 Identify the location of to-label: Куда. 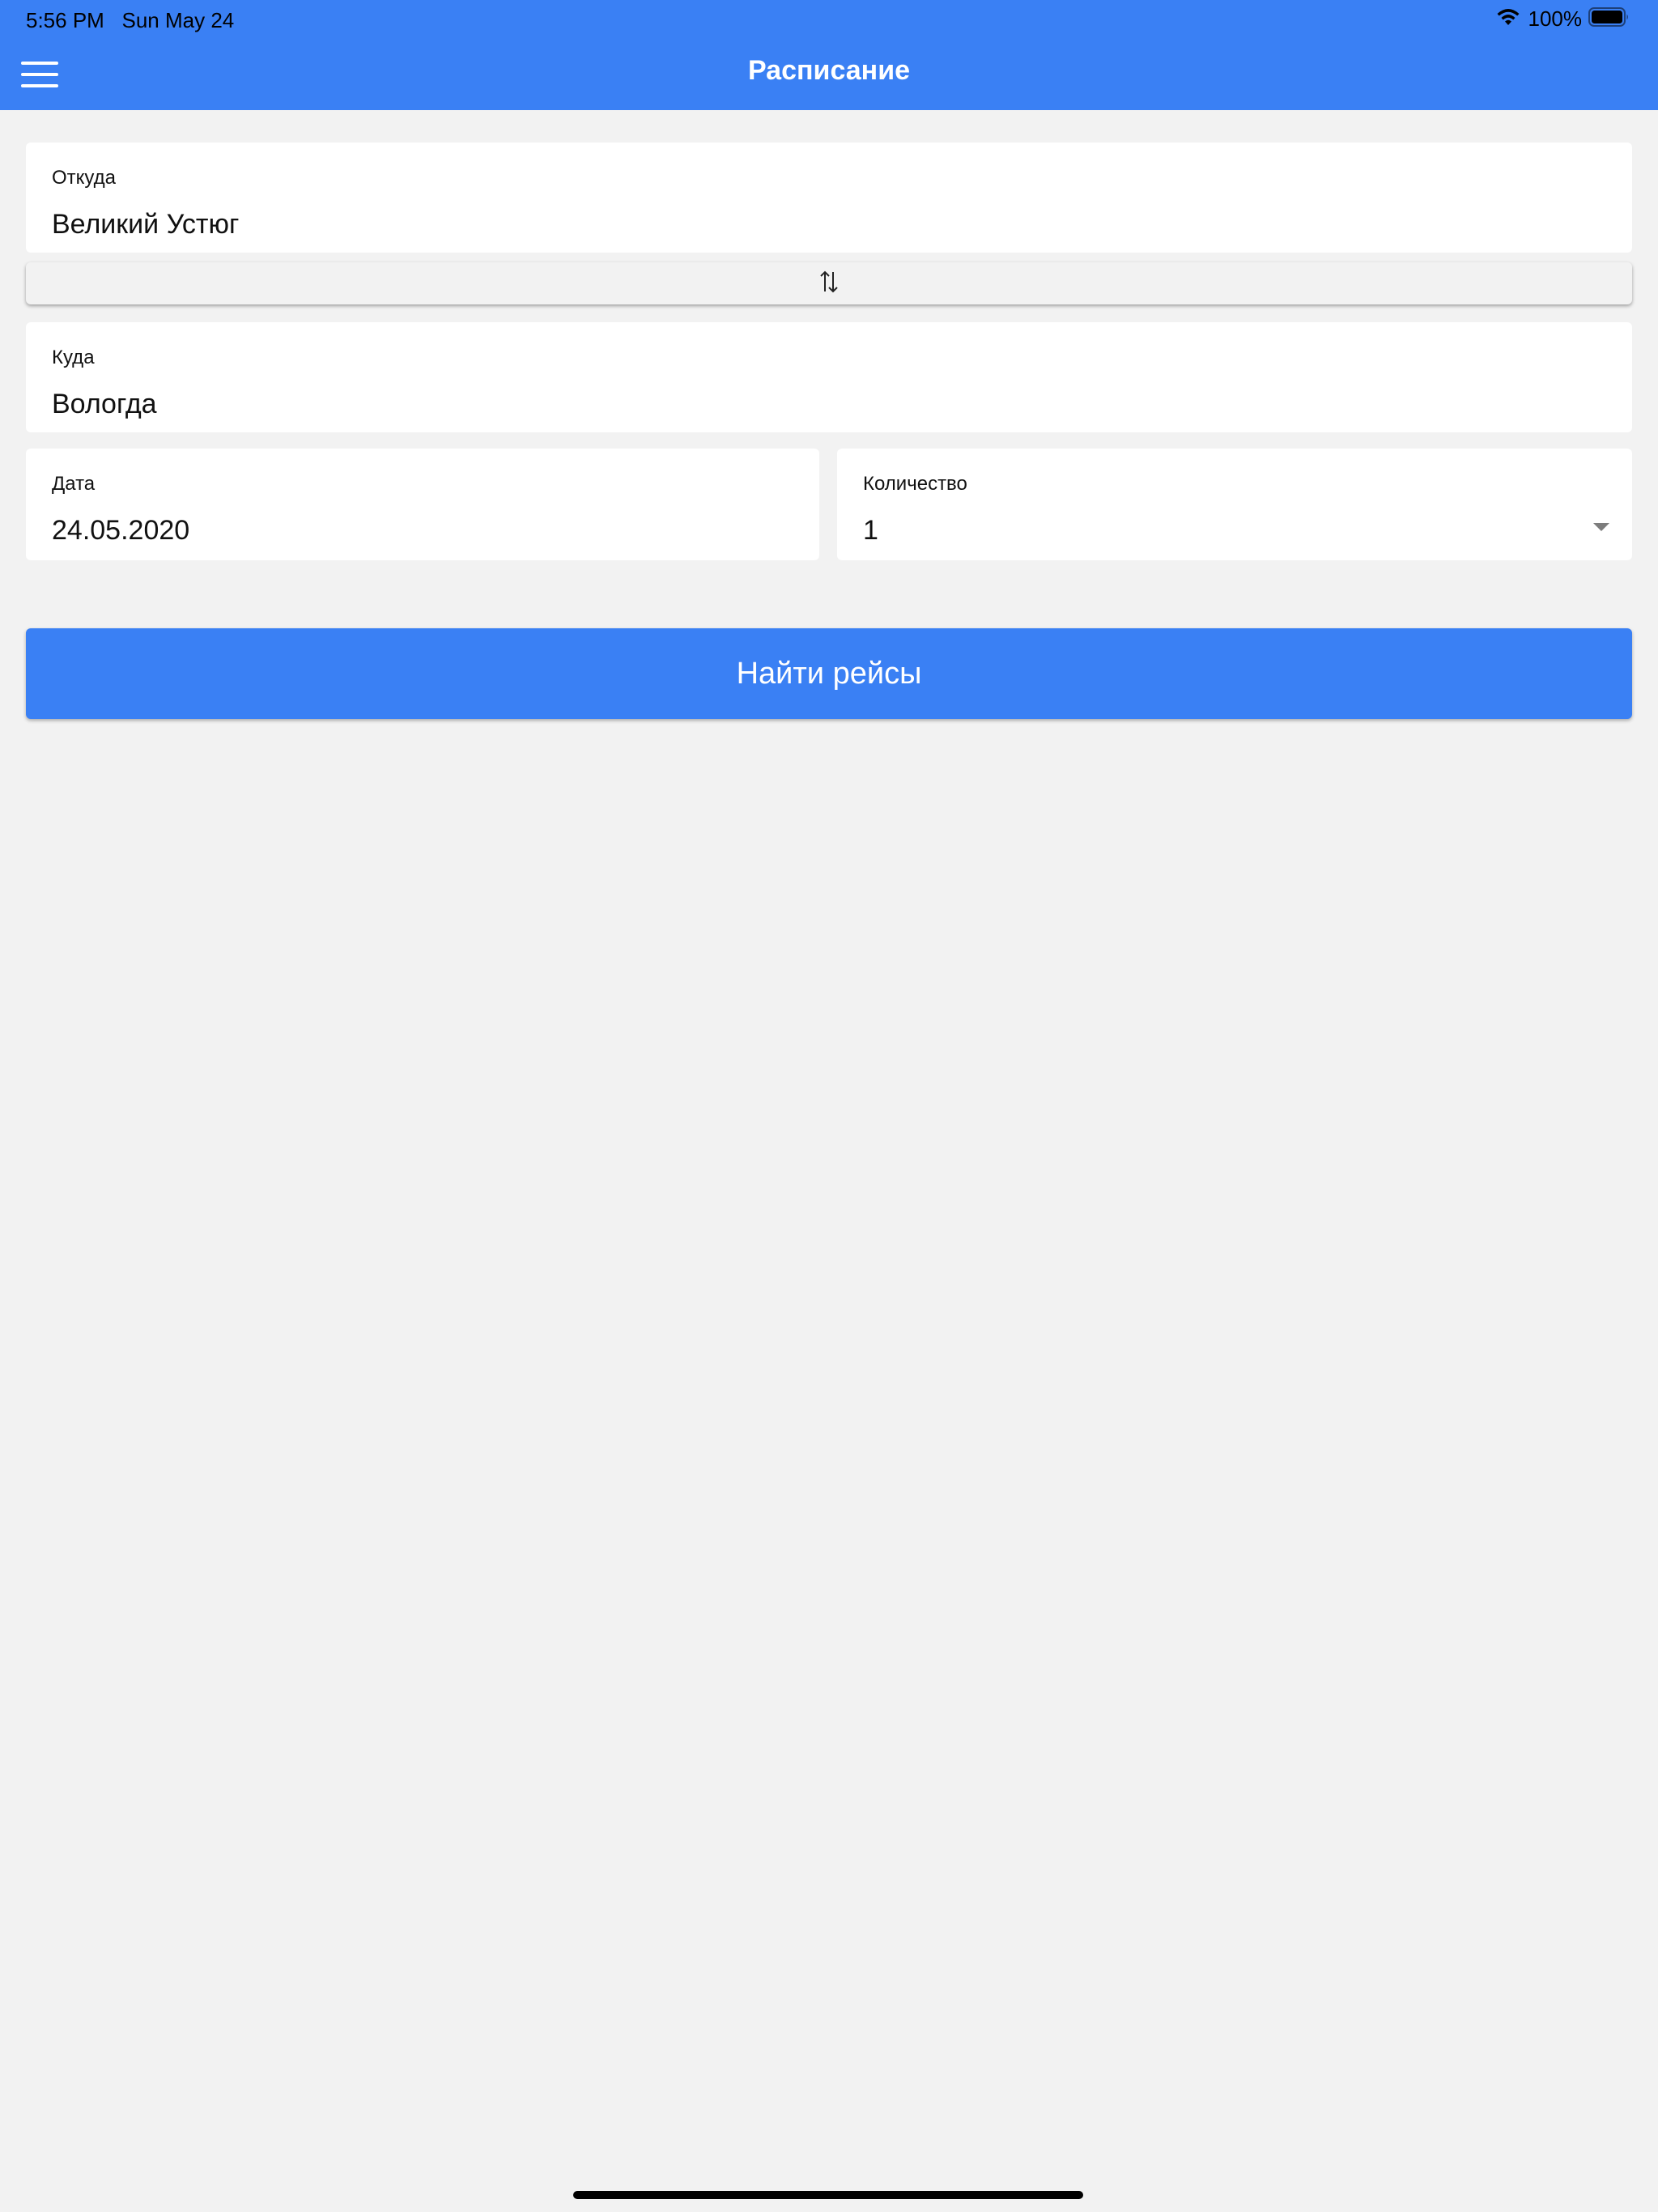
(73, 358).